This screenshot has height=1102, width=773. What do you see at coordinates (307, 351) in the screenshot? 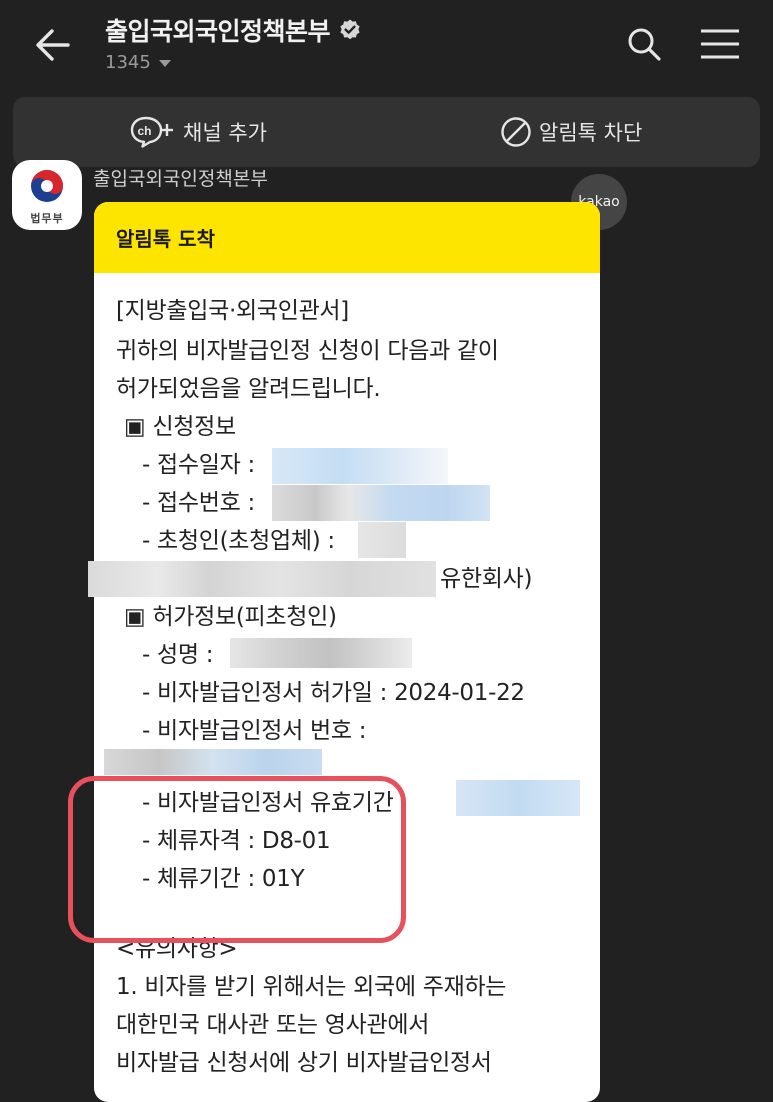
I see `intro-line-1: 귀하의 비자발급인정 신청이 다음과 같이` at bounding box center [307, 351].